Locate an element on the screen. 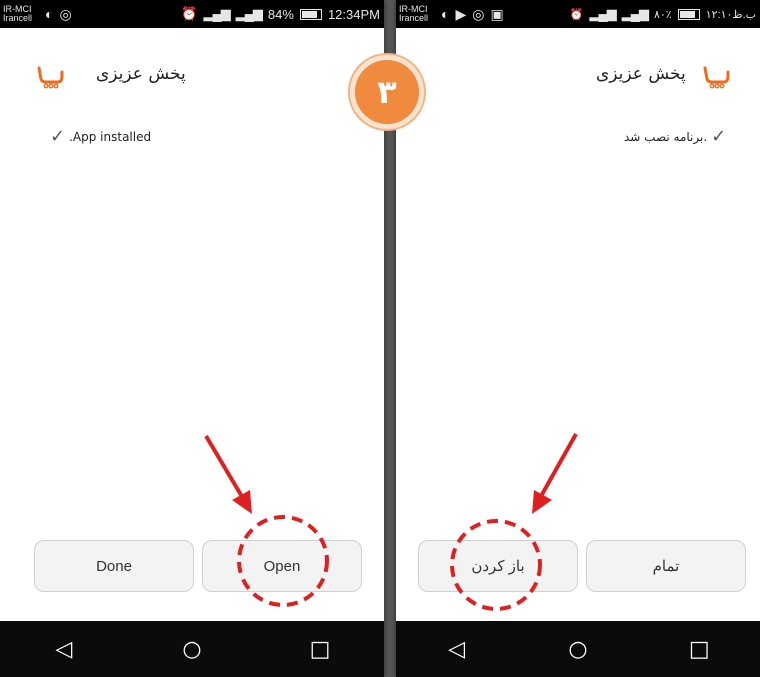 The image size is (760, 677). install-status: برنامه نصب شد. ✓ is located at coordinates (675, 136).